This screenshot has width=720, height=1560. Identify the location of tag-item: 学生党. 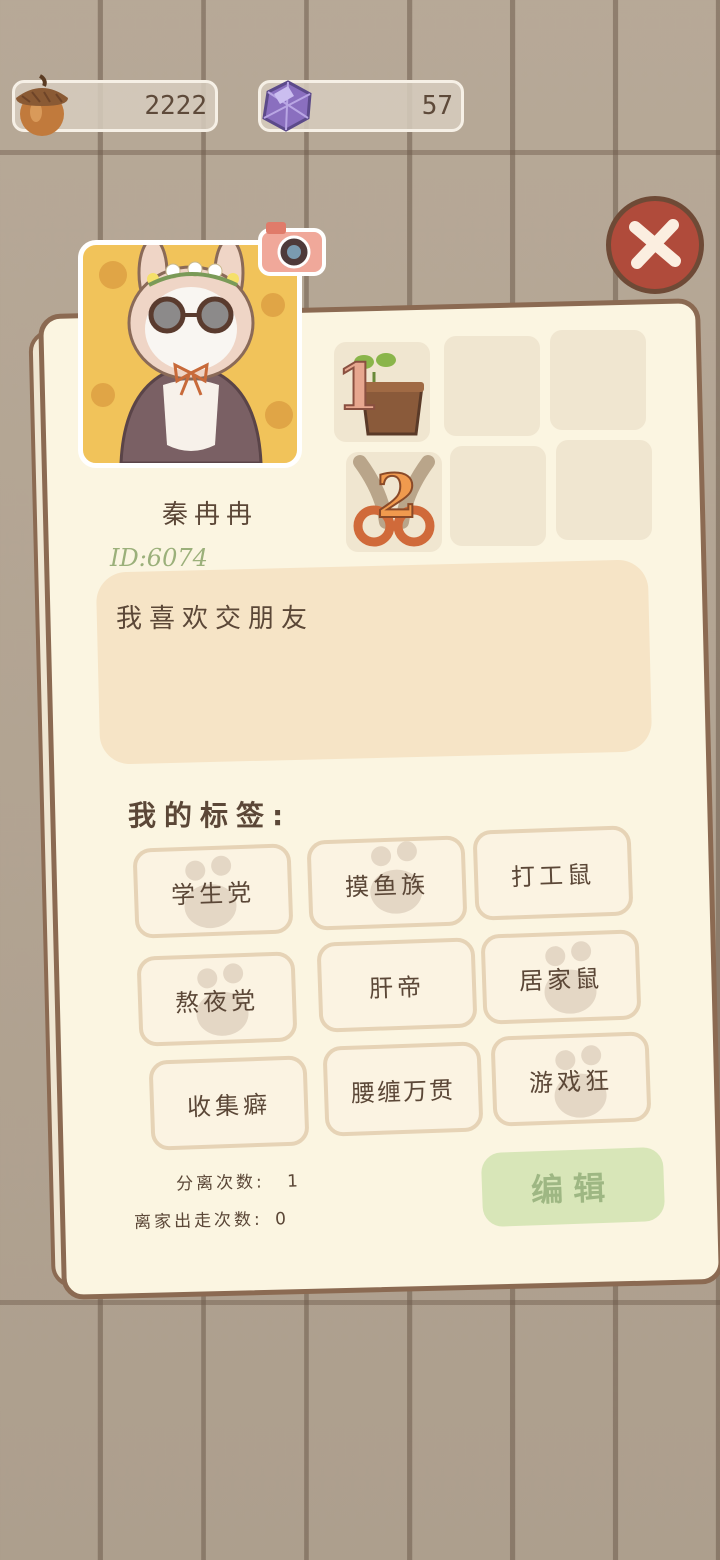
(213, 891).